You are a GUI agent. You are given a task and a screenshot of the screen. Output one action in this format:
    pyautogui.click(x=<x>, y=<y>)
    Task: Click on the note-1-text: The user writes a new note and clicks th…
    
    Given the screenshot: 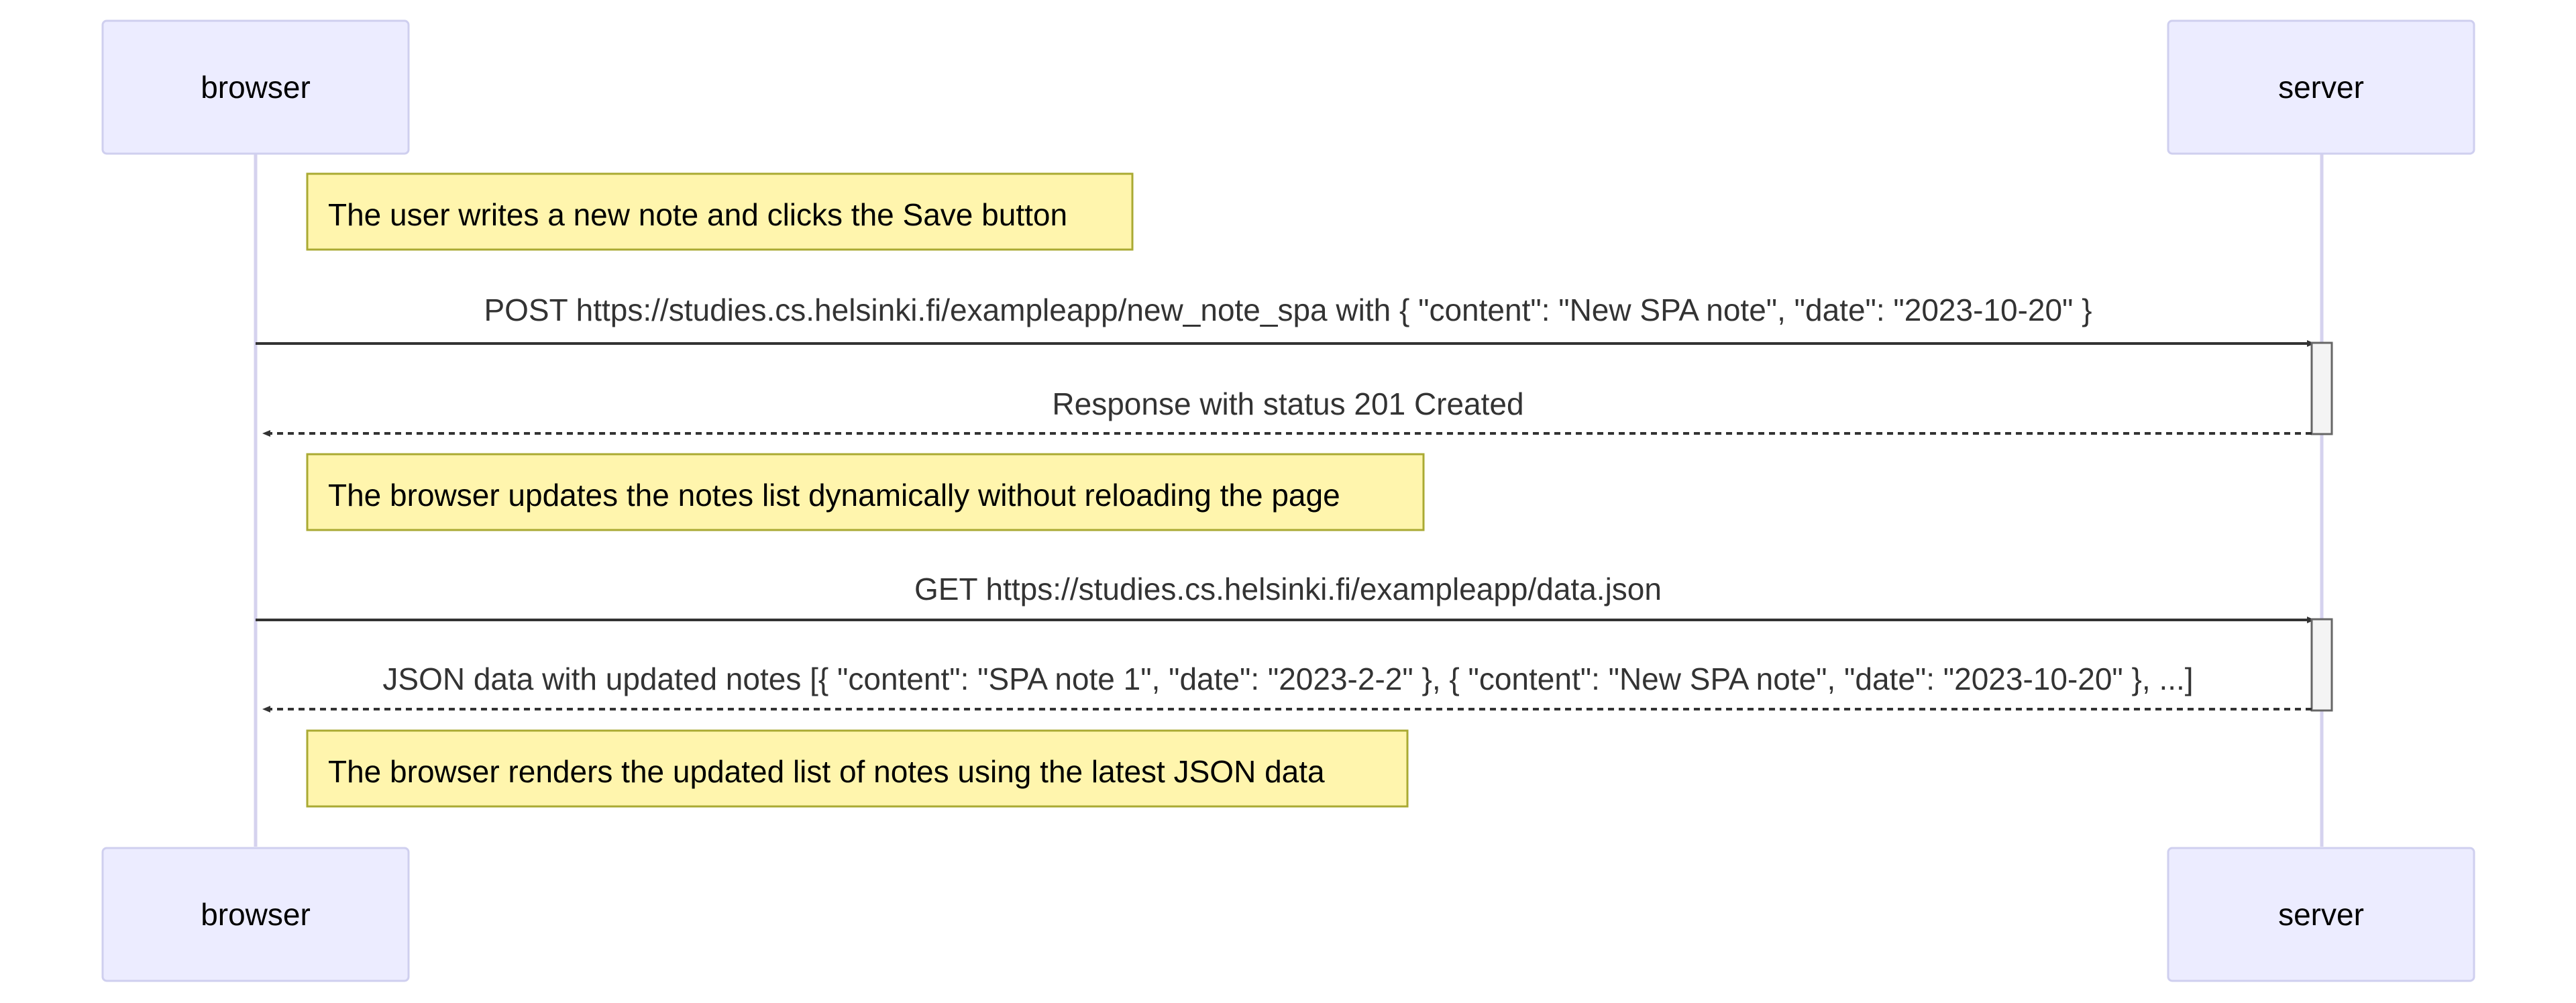 What is the action you would take?
    pyautogui.click(x=697, y=214)
    